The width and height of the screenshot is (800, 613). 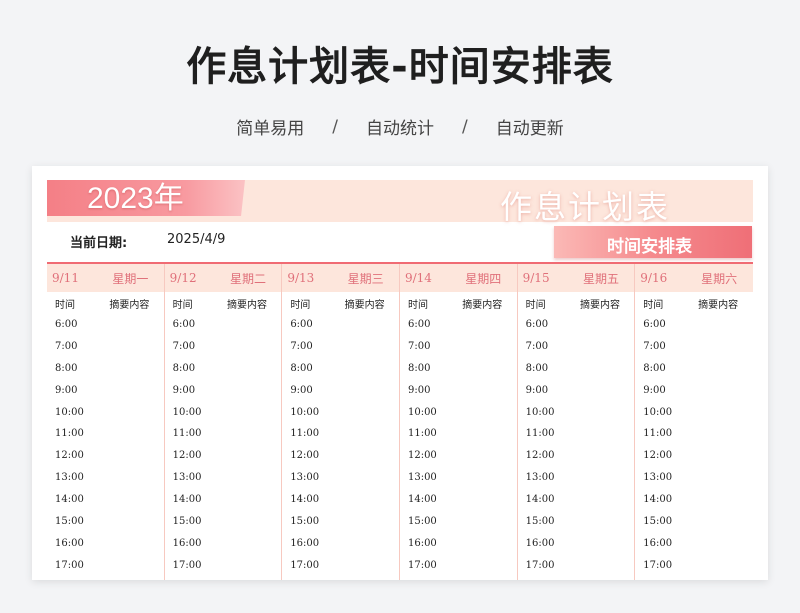 What do you see at coordinates (719, 278) in the screenshot?
I see `day-weekday: 星期六` at bounding box center [719, 278].